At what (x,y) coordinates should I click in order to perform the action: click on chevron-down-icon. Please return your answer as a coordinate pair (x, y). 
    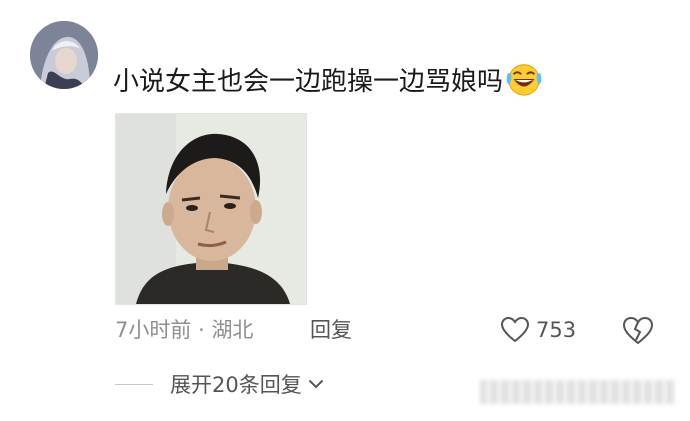
    Looking at the image, I should click on (315, 384).